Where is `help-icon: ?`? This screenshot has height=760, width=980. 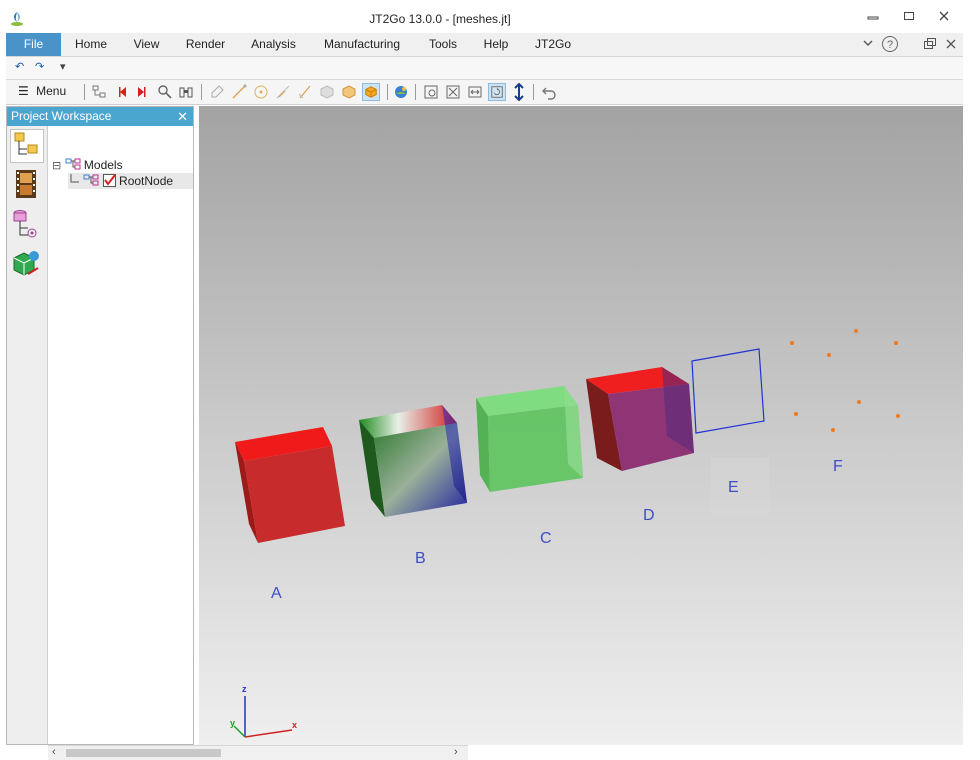
help-icon: ? is located at coordinates (890, 44).